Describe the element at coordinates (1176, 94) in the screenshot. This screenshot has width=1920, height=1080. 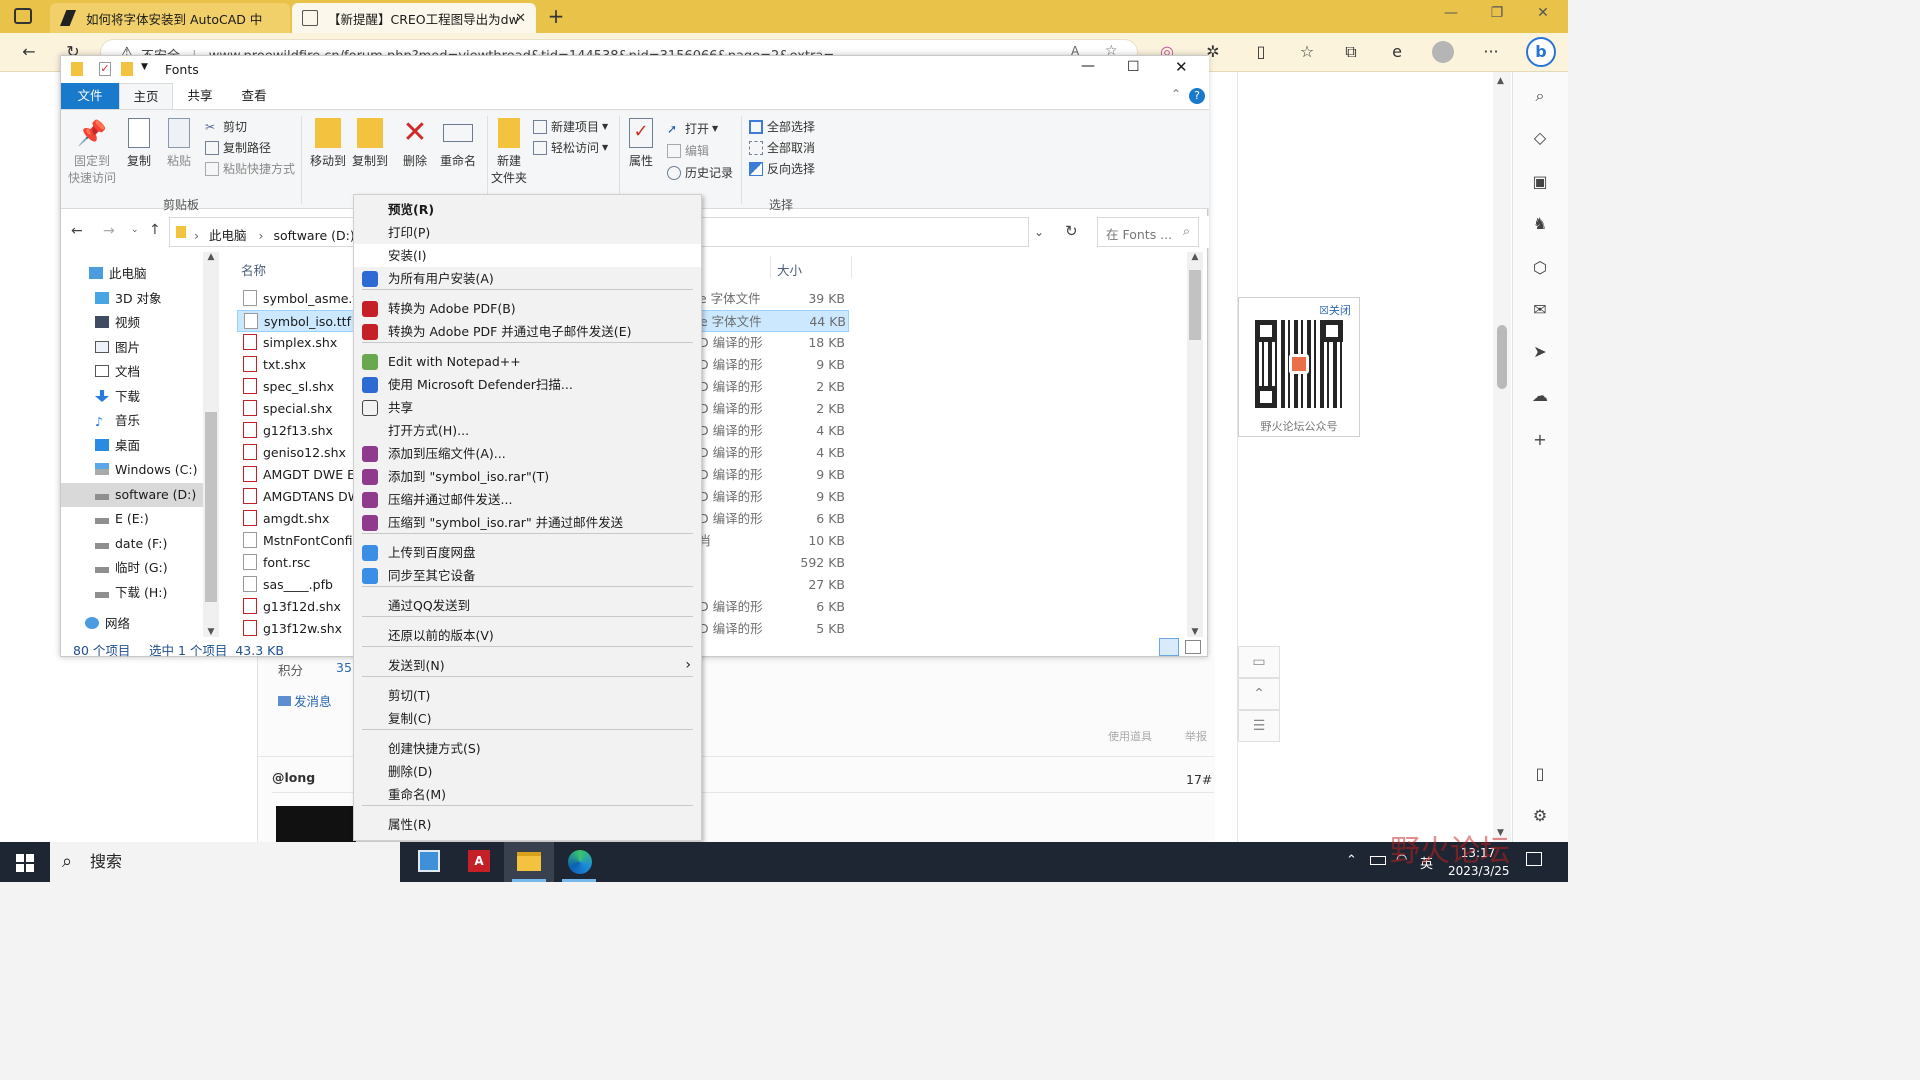
I see `collapse-ribbon-icon: ⌃` at that location.